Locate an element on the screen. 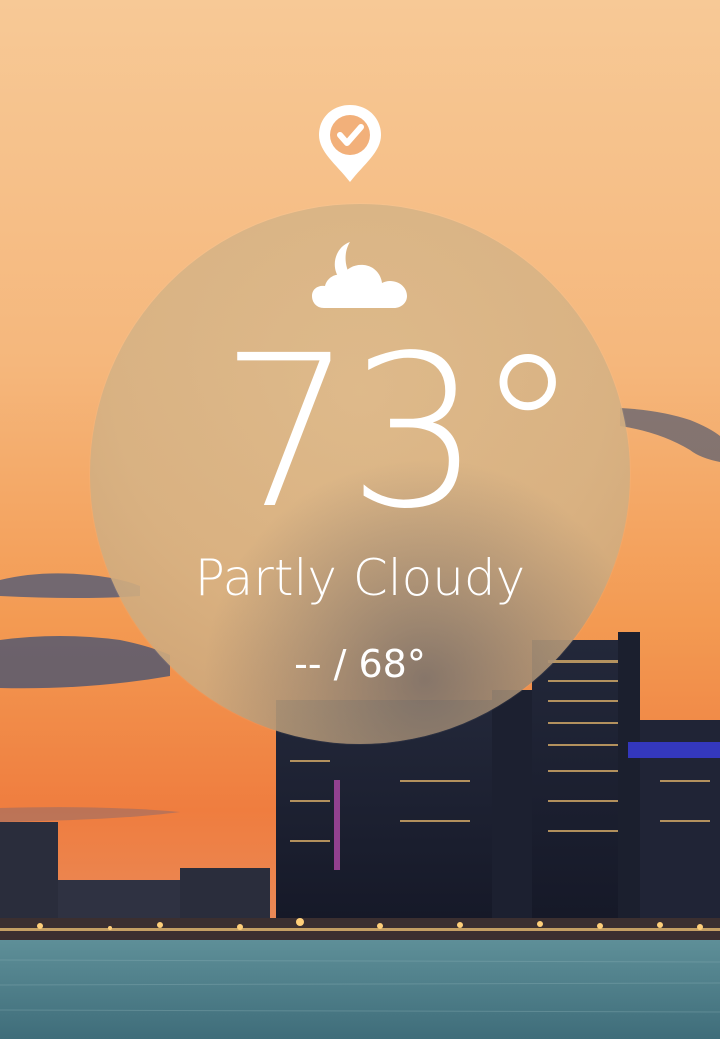 Image resolution: width=720 pixels, height=1039 pixels. location-check-icon is located at coordinates (350, 143).